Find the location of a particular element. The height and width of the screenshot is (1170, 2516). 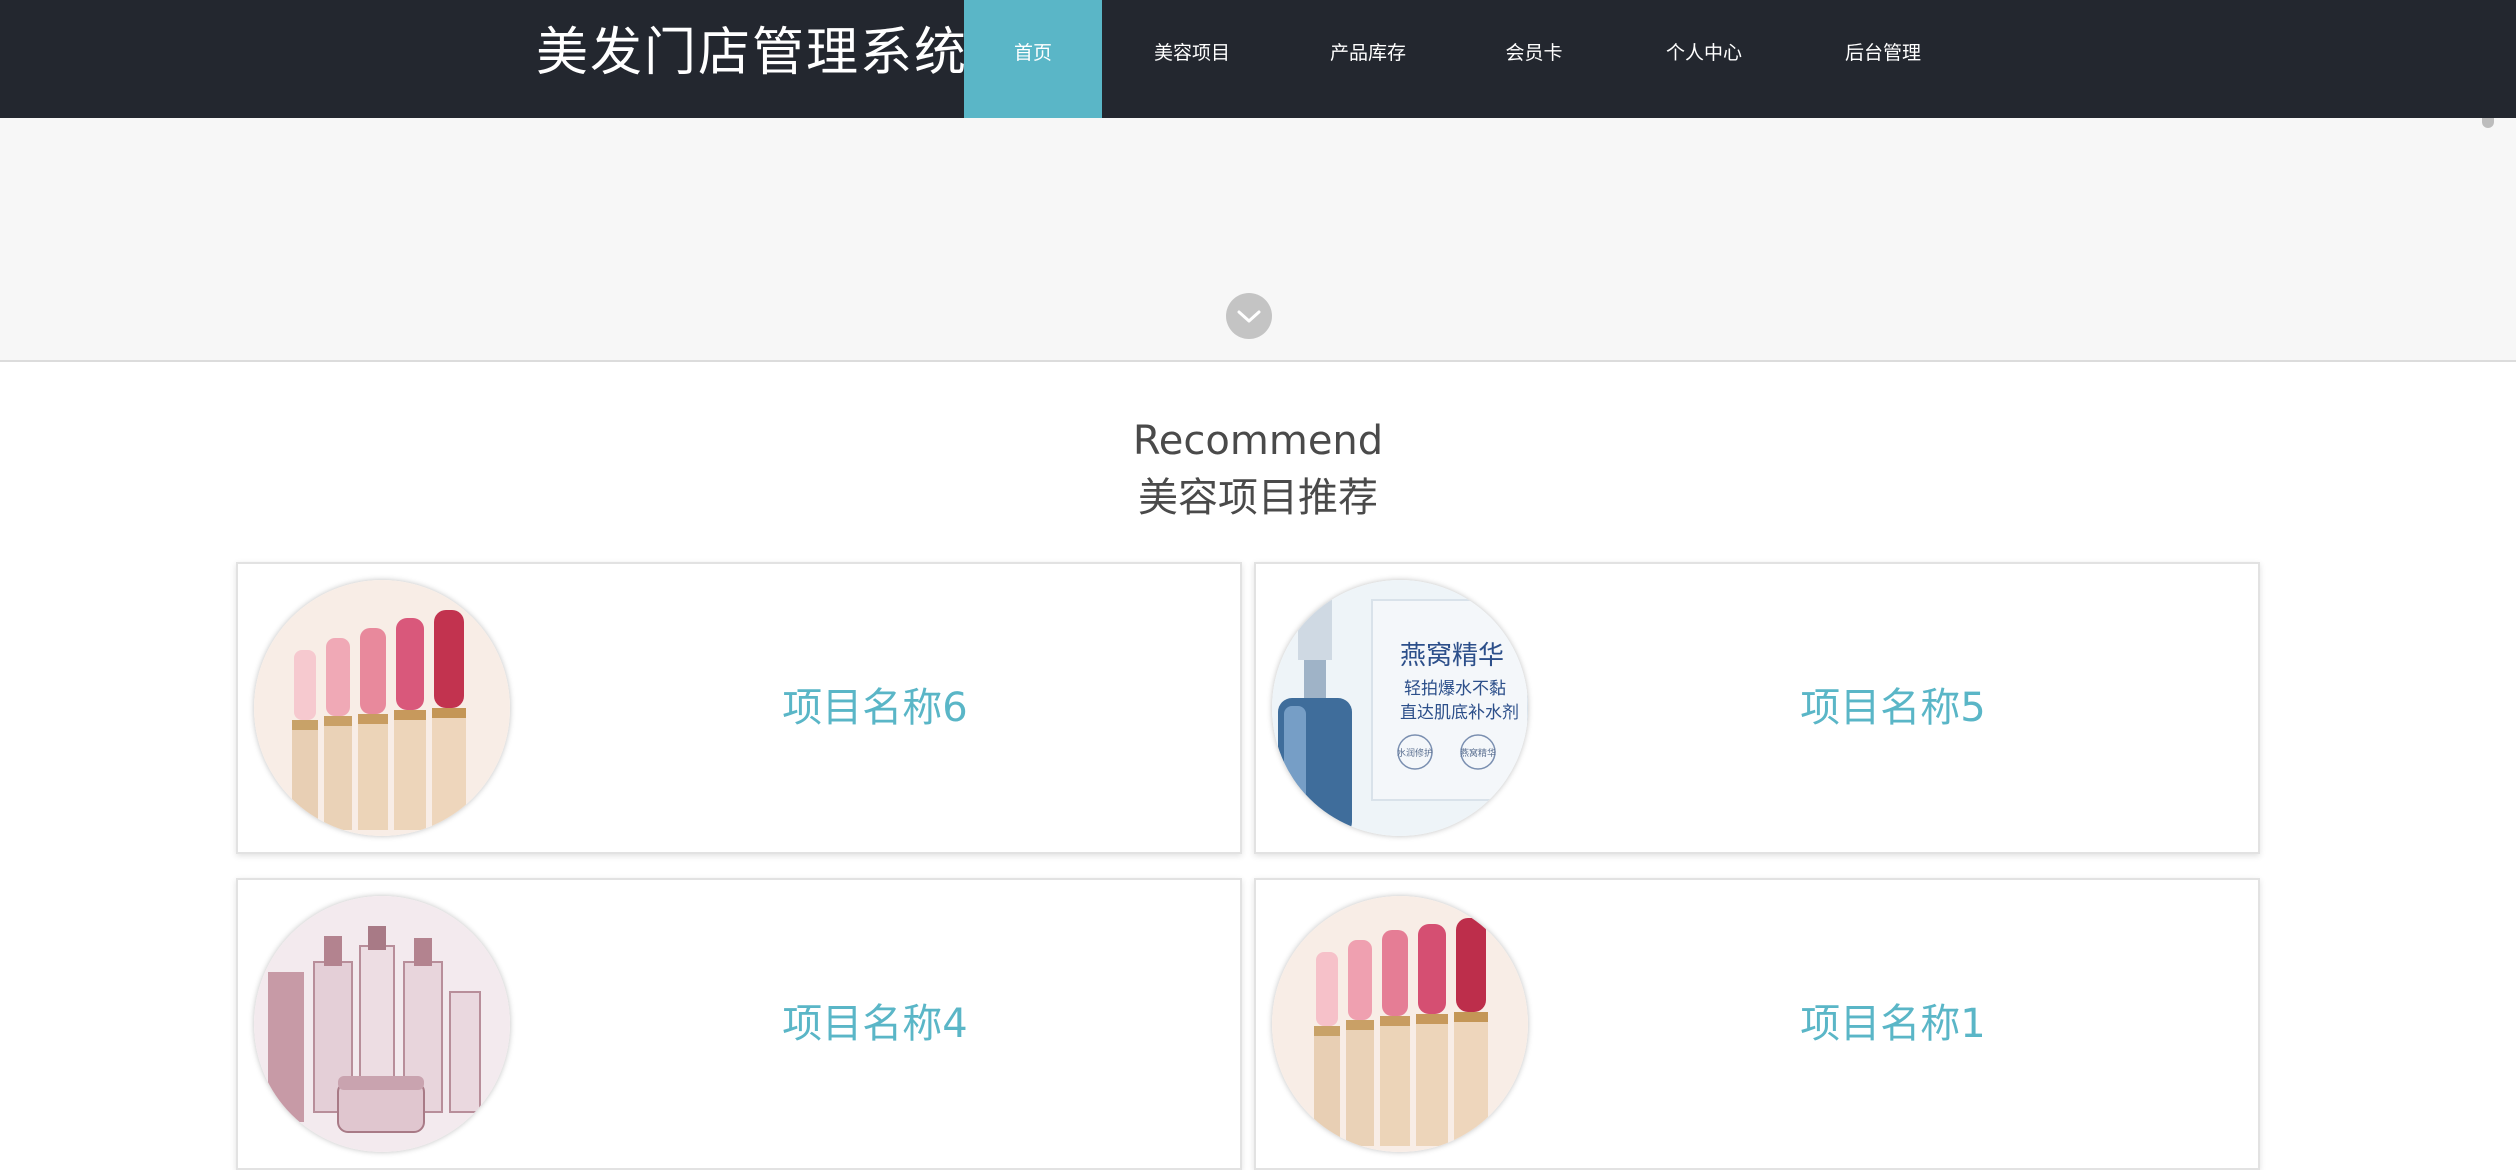

nav-item-beauty-projects: 美容项目 is located at coordinates (1192, 59).